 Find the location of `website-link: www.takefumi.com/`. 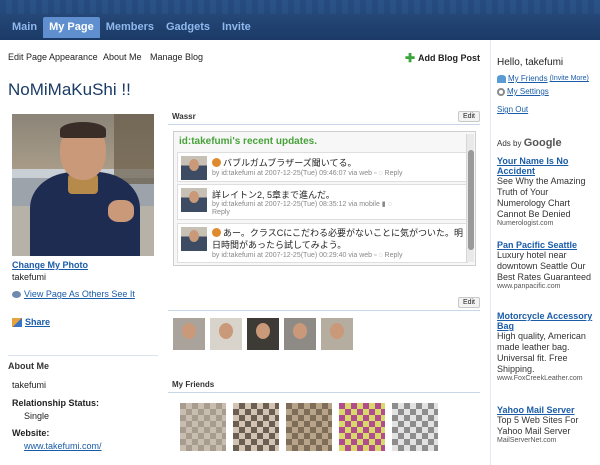

website-link: www.takefumi.com/ is located at coordinates (63, 446).